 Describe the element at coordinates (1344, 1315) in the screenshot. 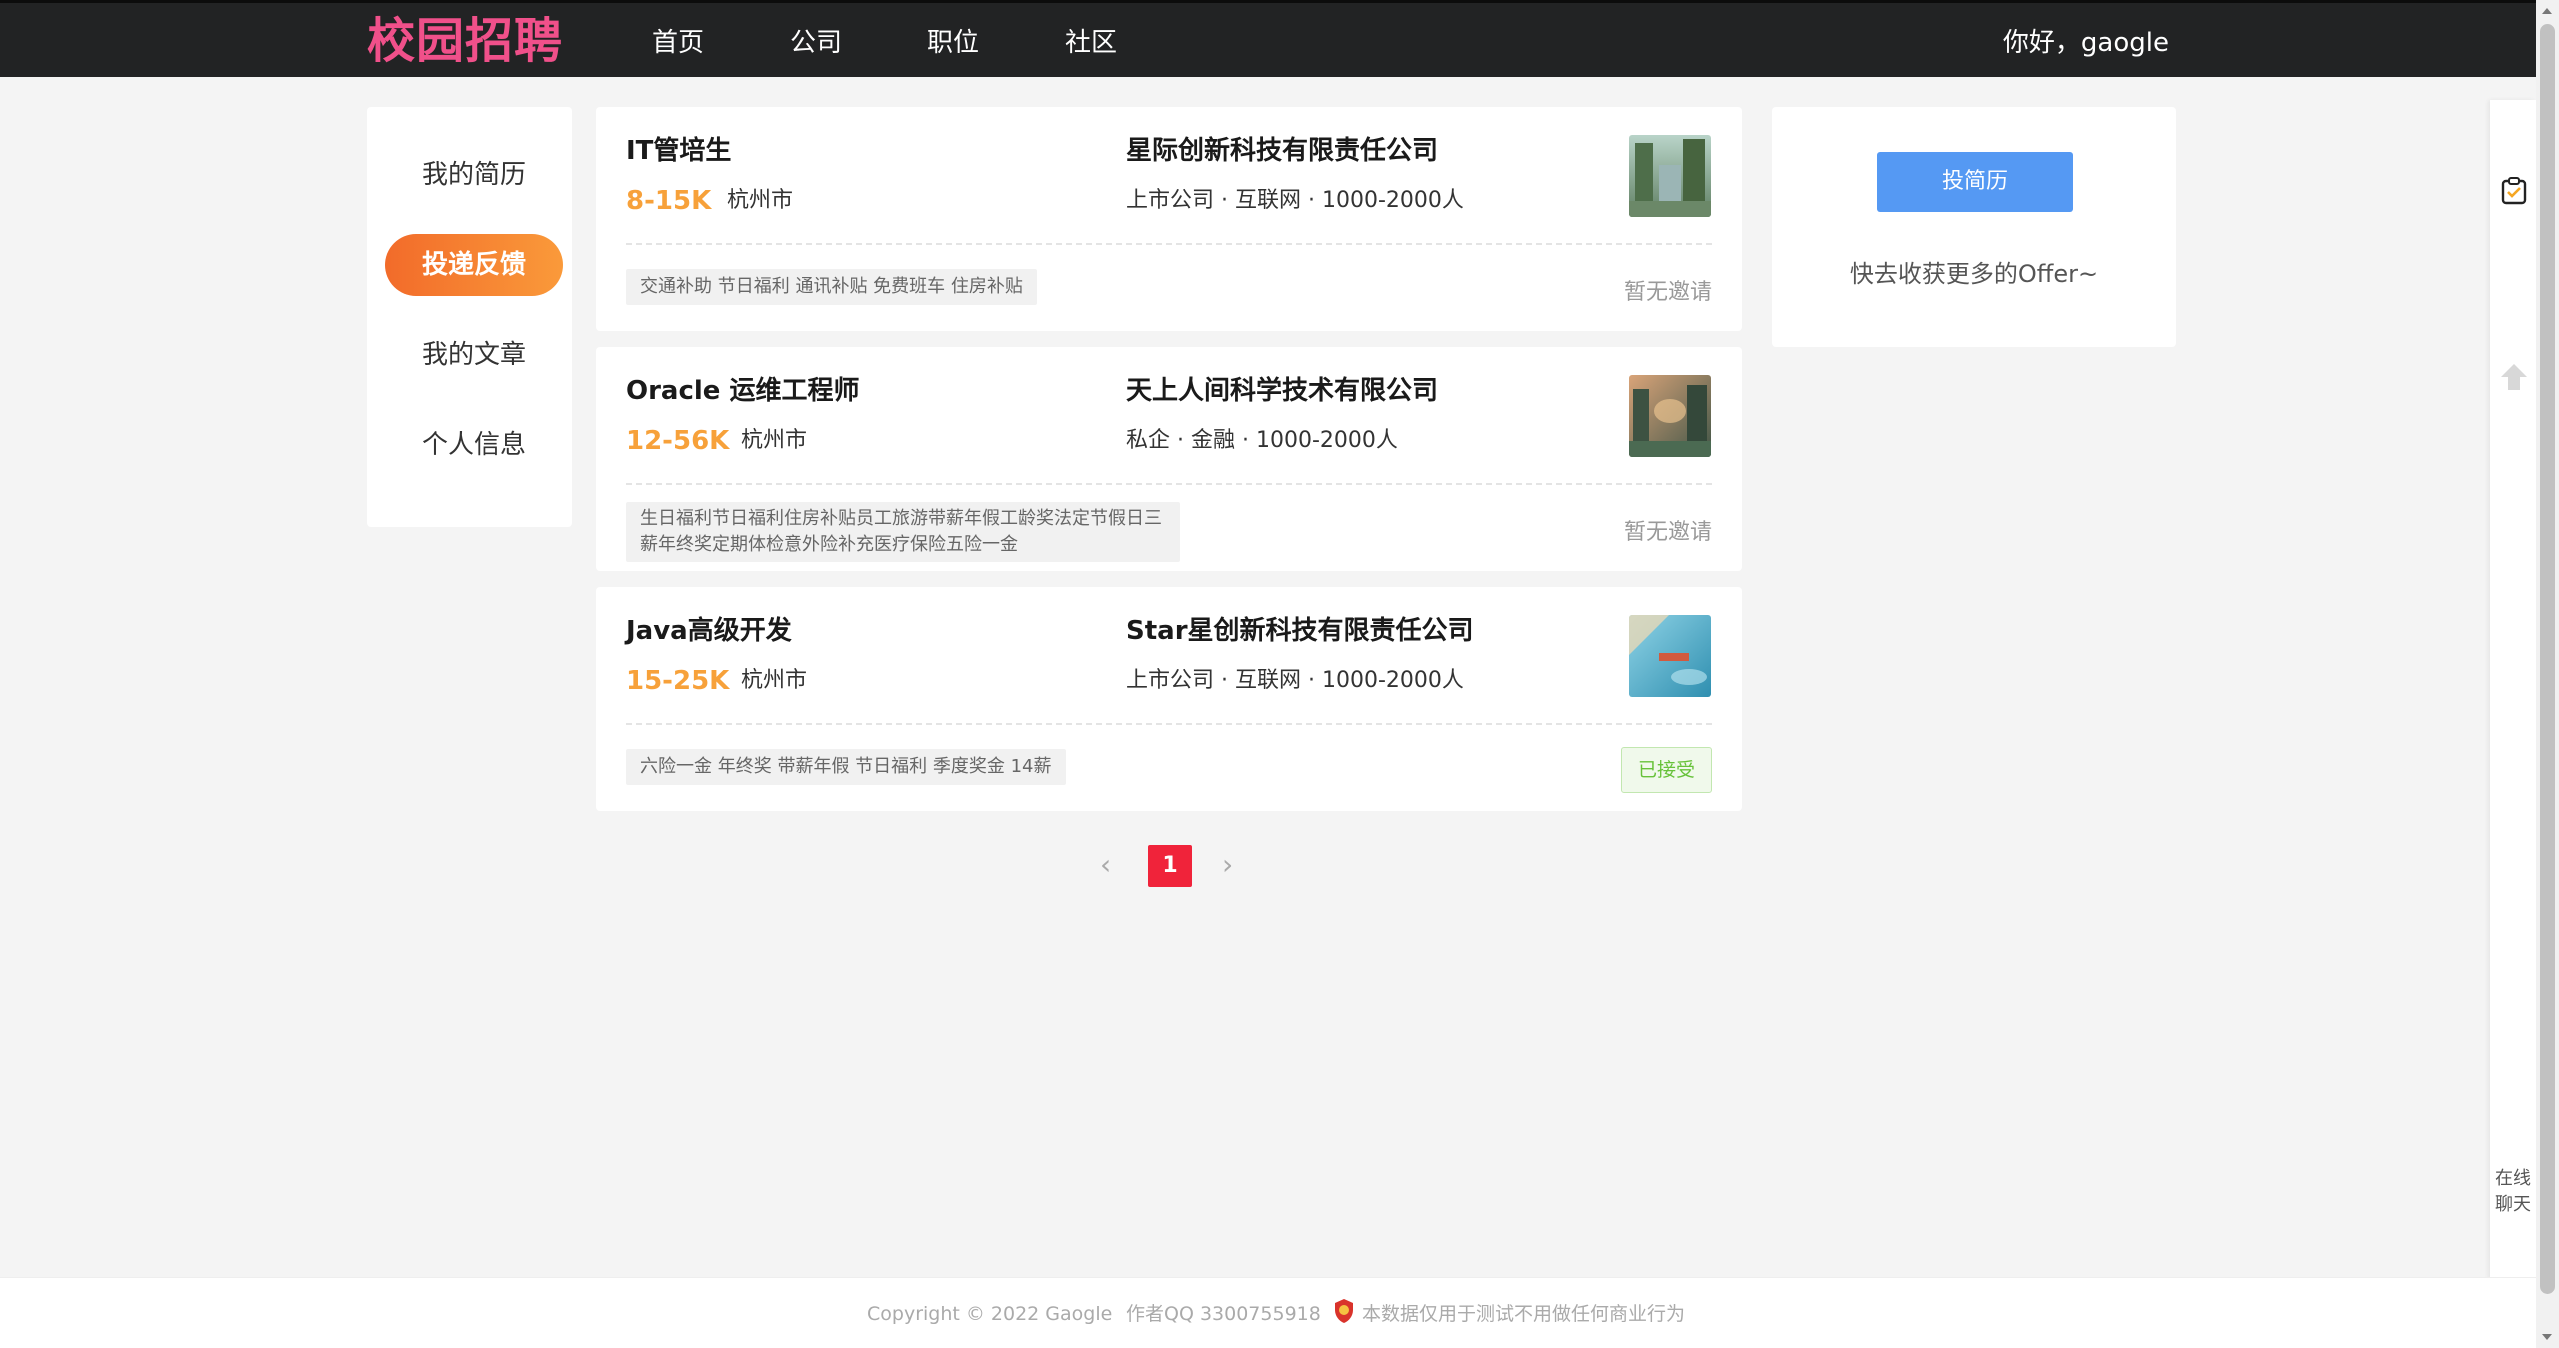

I see `police-badge-icon` at that location.